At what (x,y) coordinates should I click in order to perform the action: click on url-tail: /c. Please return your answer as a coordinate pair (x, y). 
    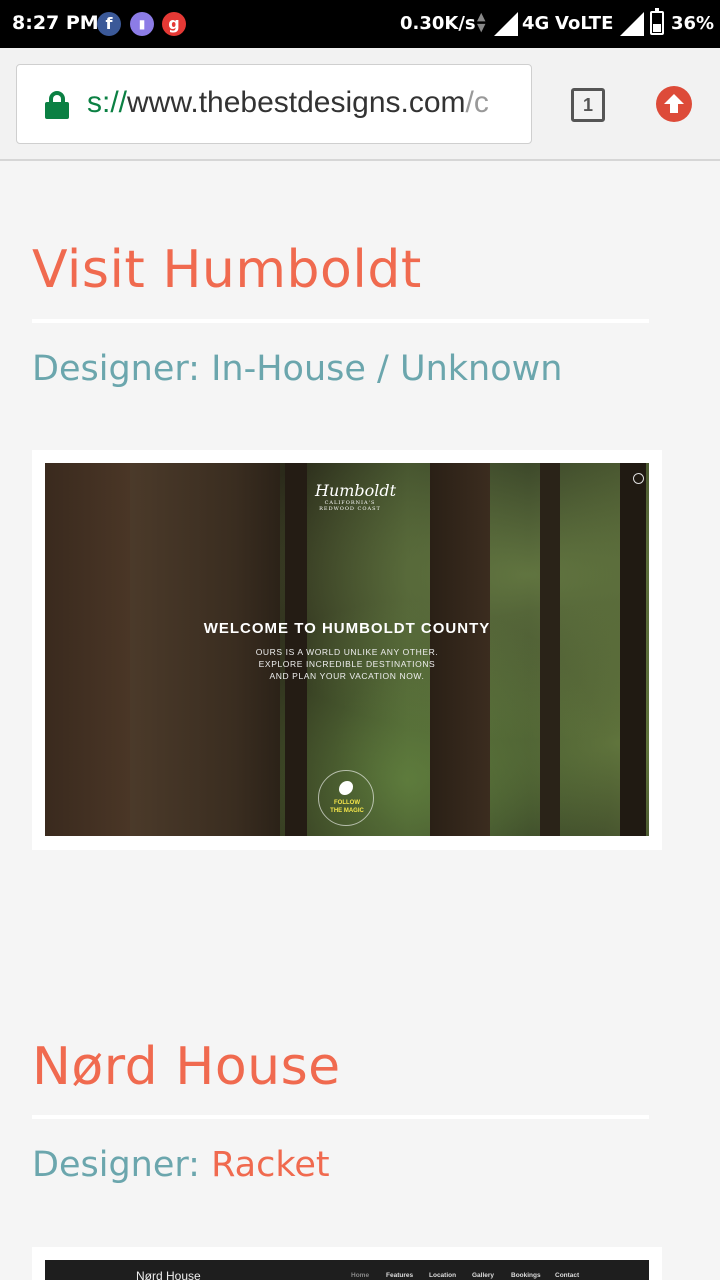
    Looking at the image, I should click on (477, 102).